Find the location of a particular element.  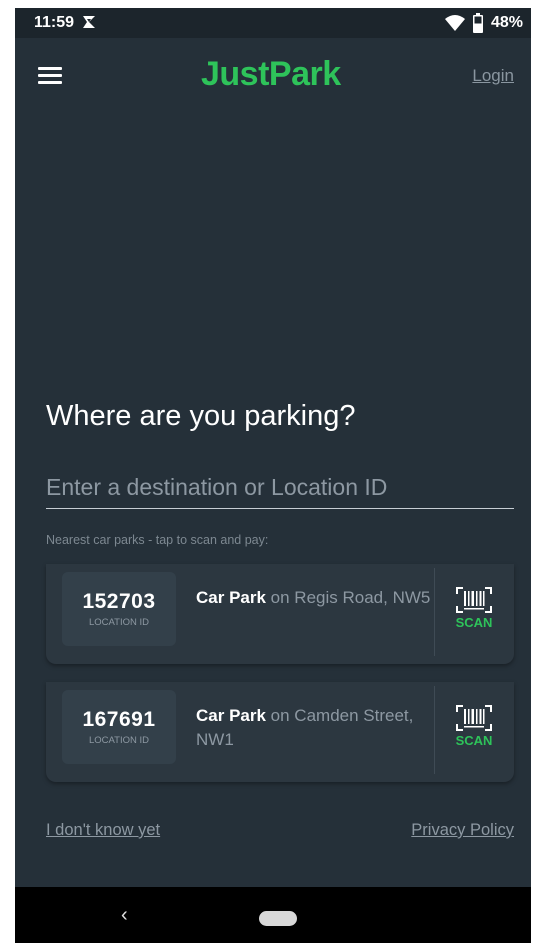

battery-percentage: 48% is located at coordinates (507, 22).